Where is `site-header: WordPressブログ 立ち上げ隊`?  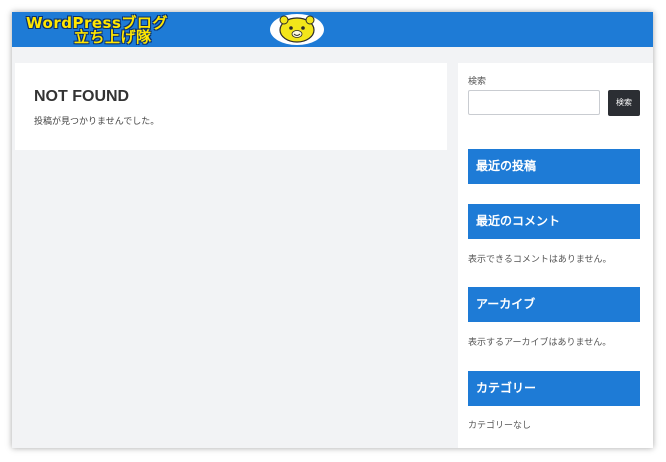
site-header: WordPressブログ 立ち上げ隊 is located at coordinates (332, 29).